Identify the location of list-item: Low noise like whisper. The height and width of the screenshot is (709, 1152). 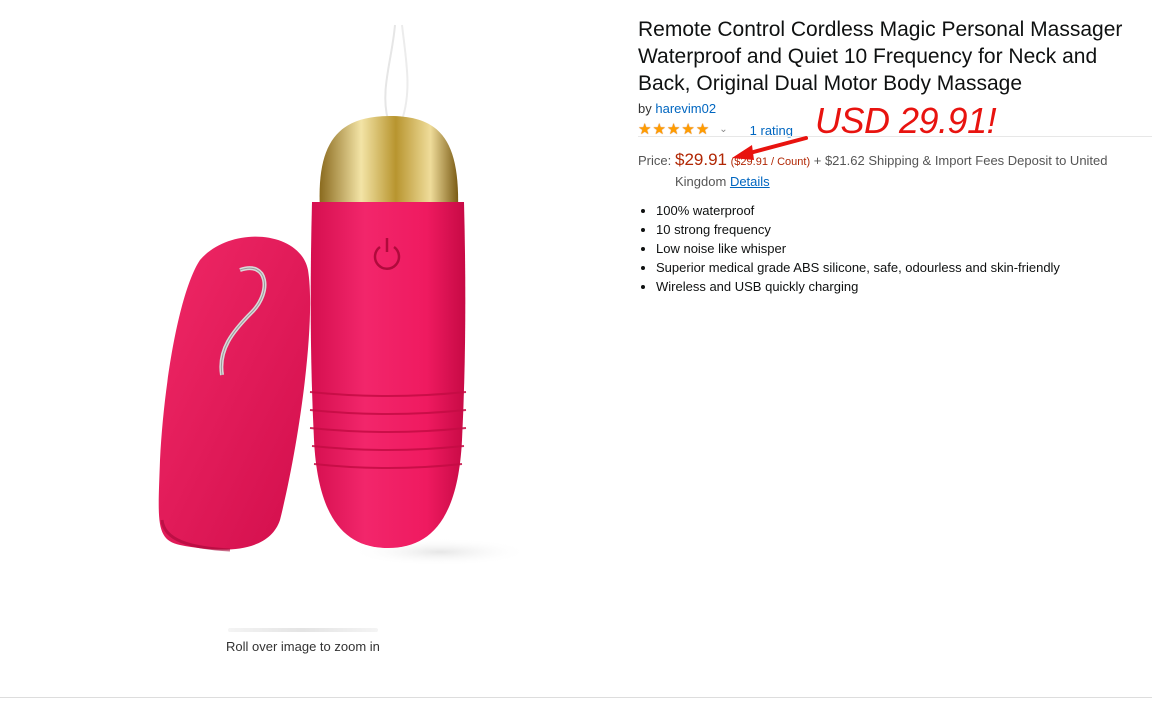
(858, 248).